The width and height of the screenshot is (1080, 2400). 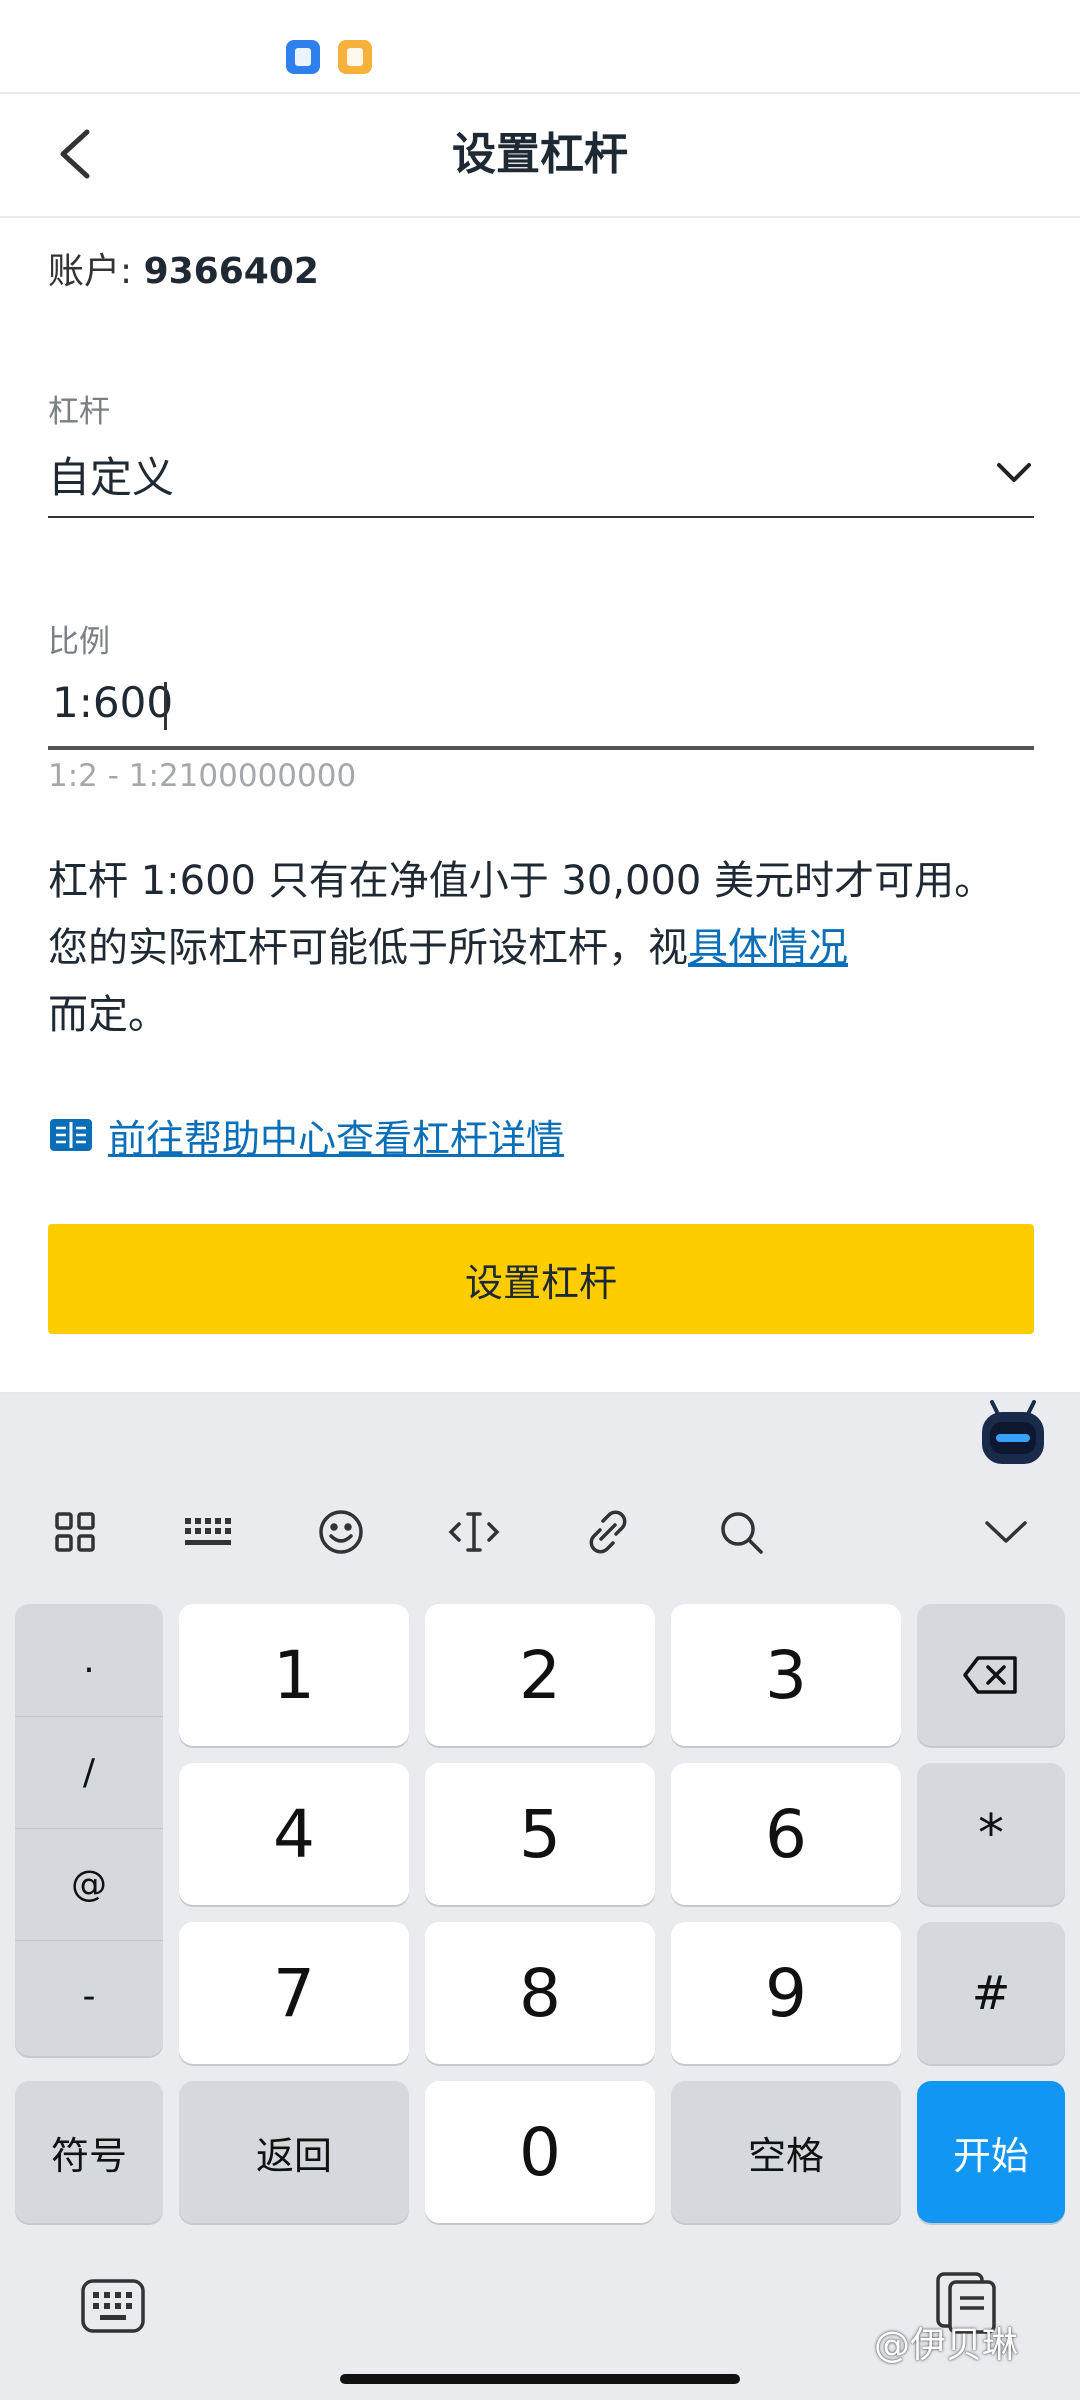 What do you see at coordinates (540, 1675) in the screenshot?
I see `key-2: 2` at bounding box center [540, 1675].